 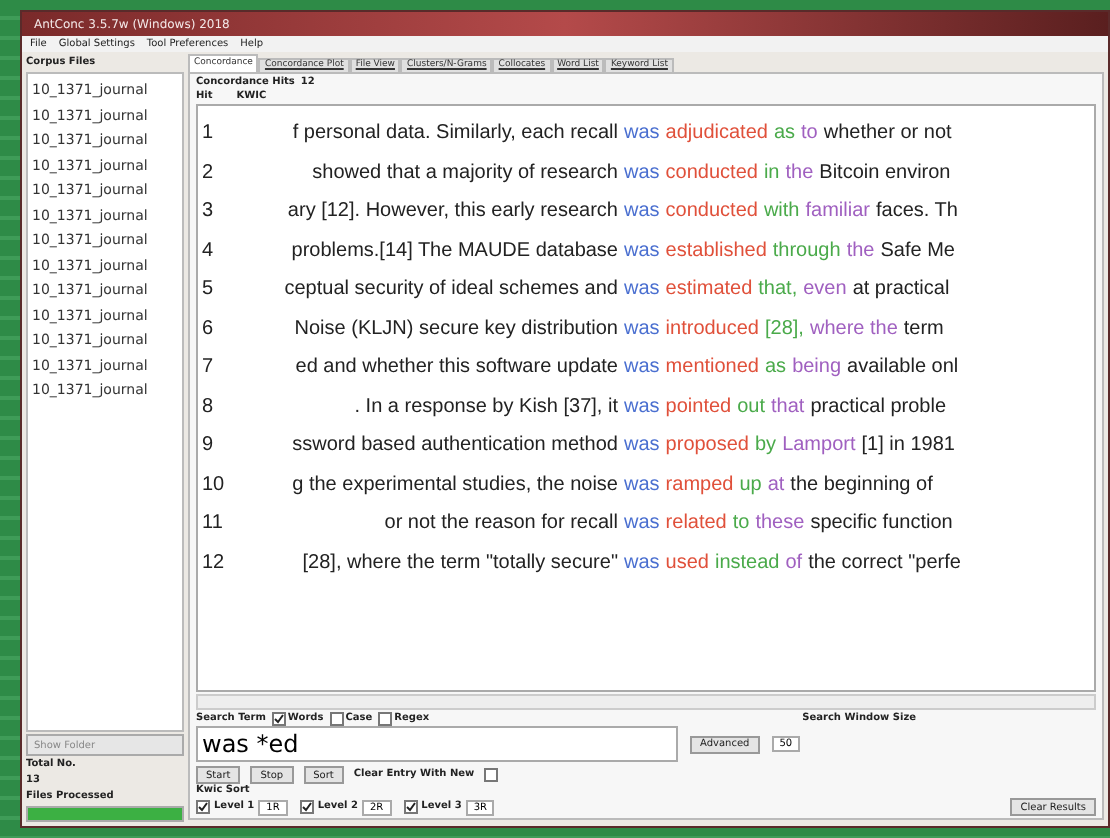 I want to click on keyword: that,, so click(x=778, y=289).